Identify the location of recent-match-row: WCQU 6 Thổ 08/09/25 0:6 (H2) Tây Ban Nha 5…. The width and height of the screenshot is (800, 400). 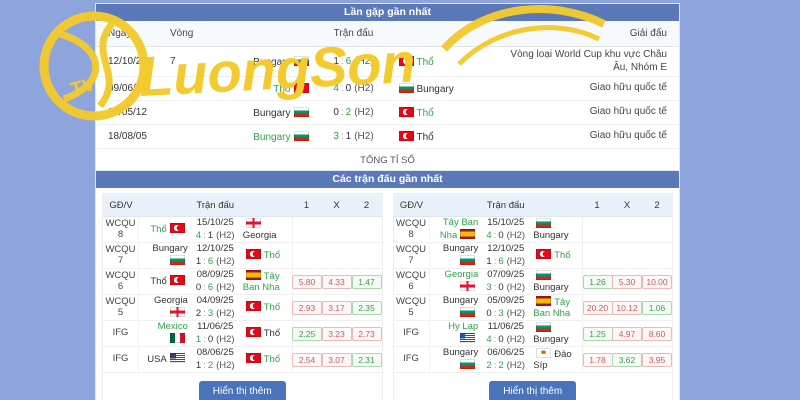
(242, 282).